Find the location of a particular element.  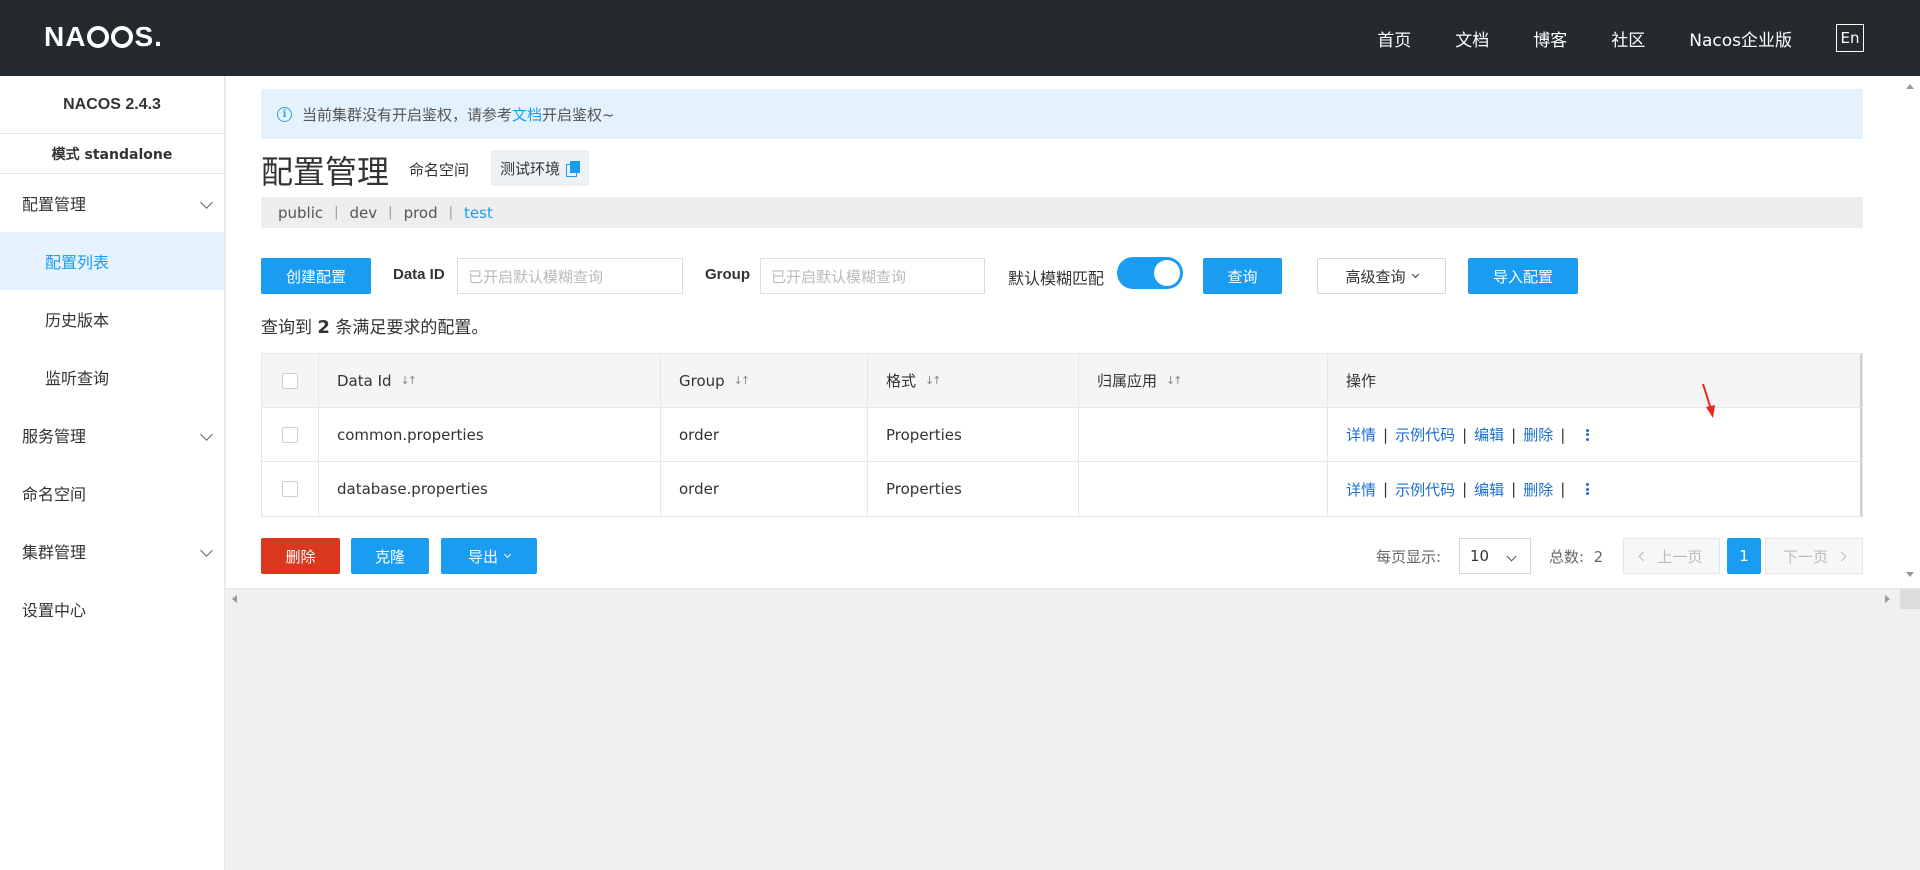

language-toggle-button: En is located at coordinates (1850, 38).